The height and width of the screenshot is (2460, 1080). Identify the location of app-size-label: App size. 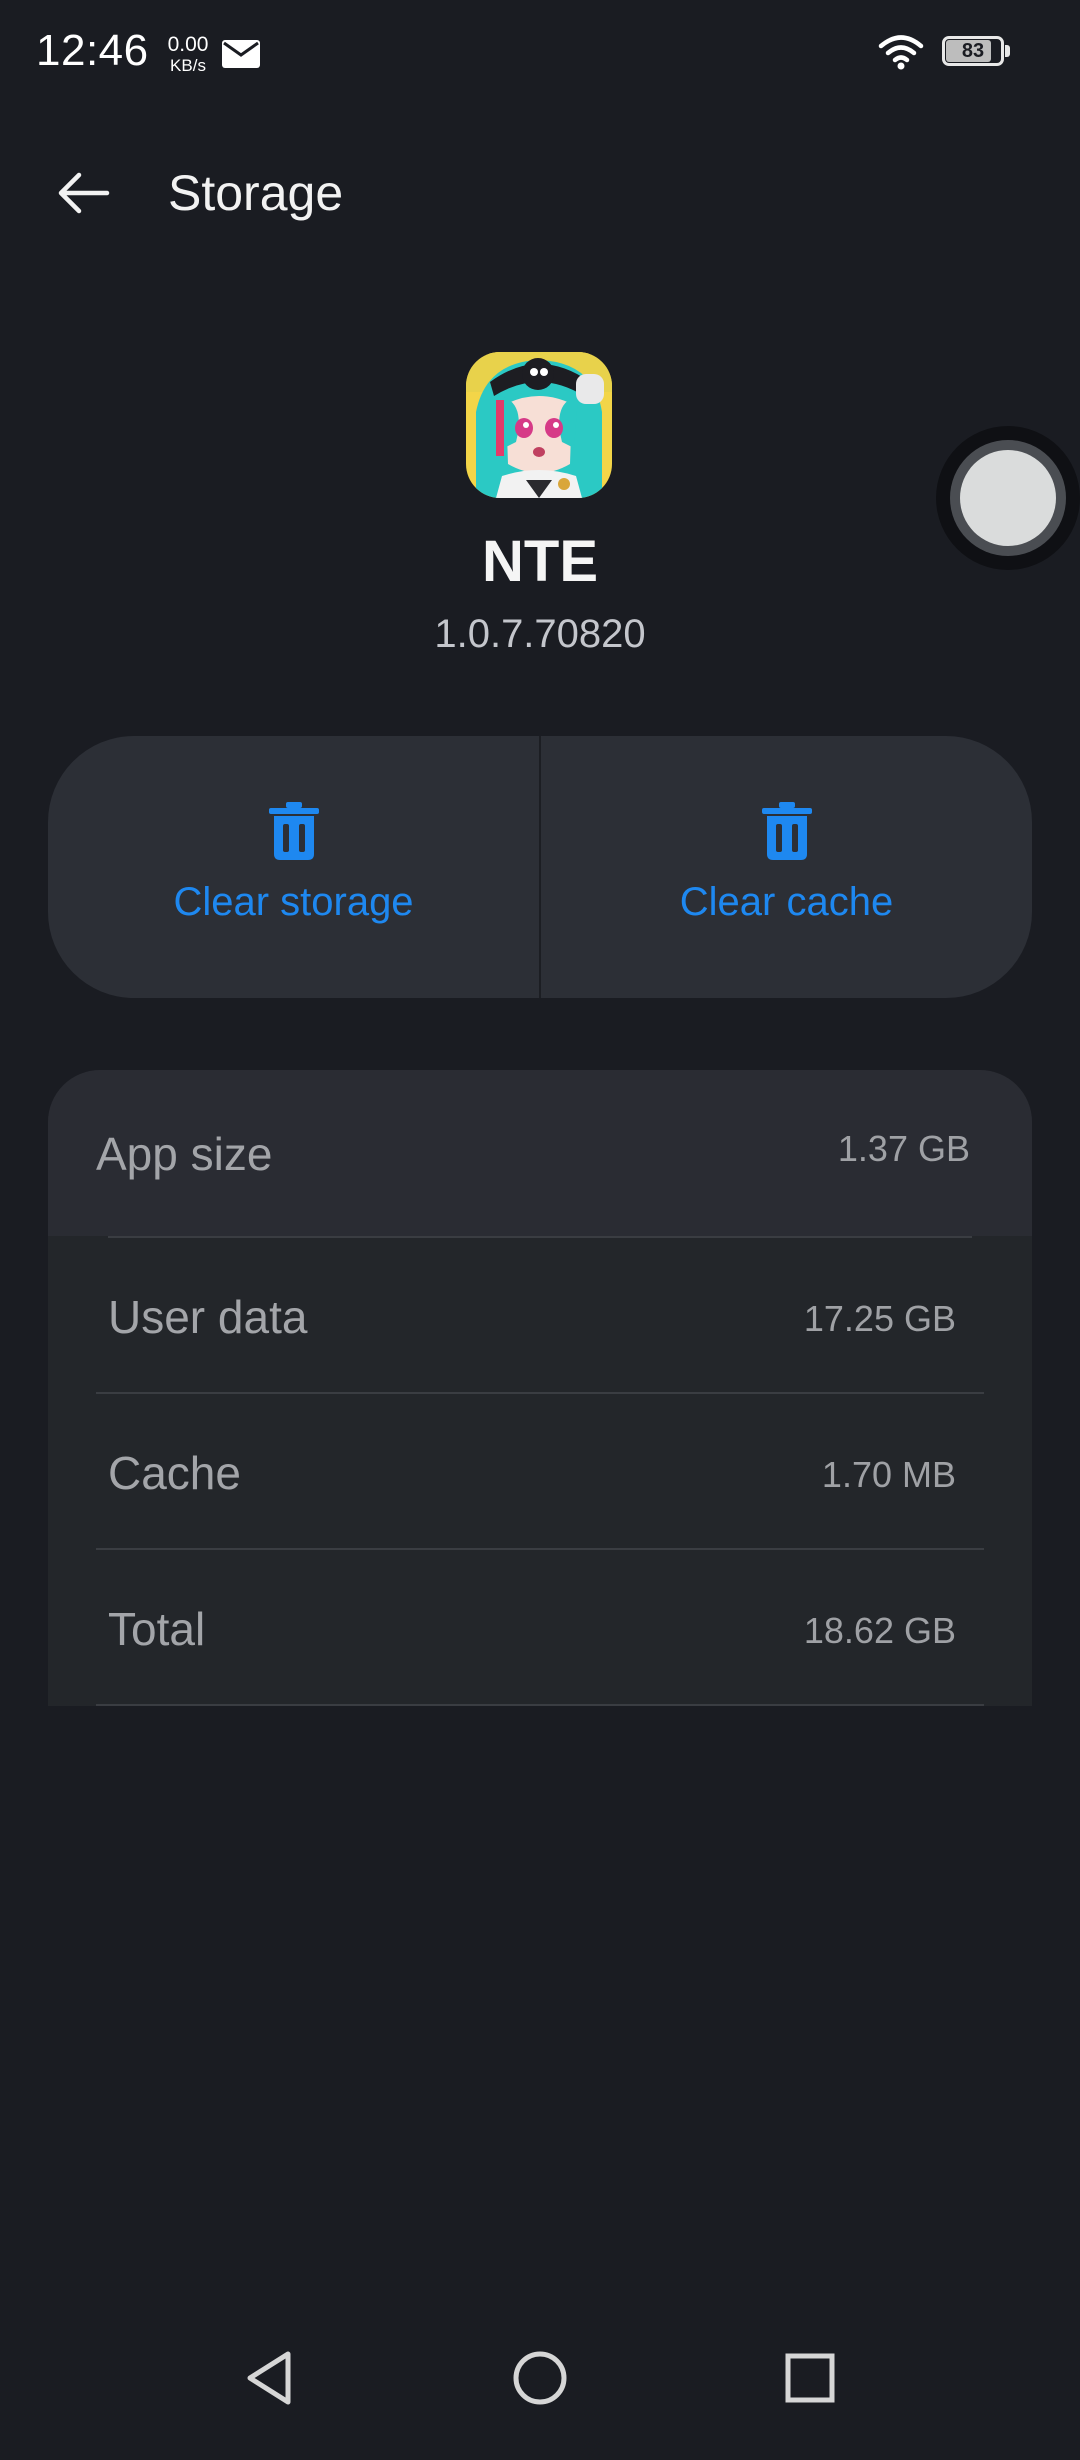
(184, 1154).